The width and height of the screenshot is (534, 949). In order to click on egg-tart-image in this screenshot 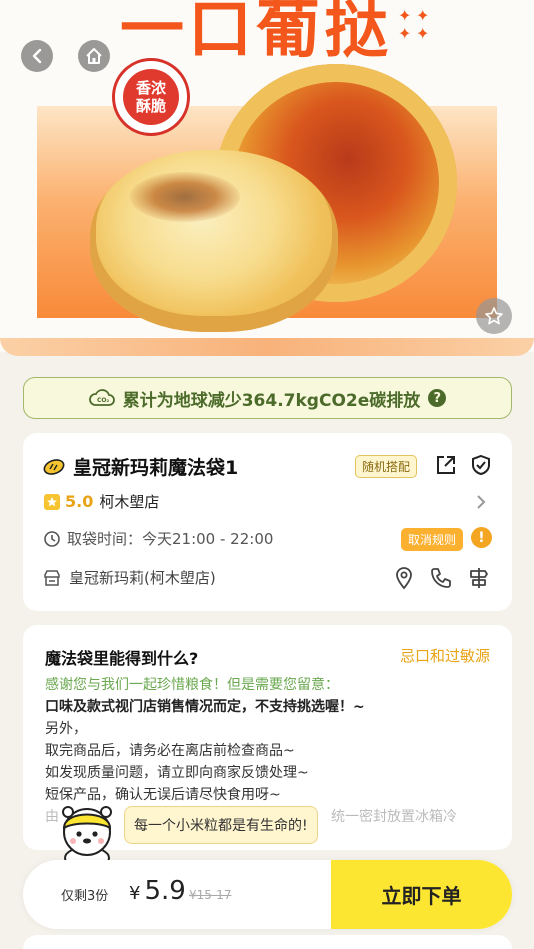, I will do `click(214, 241)`.